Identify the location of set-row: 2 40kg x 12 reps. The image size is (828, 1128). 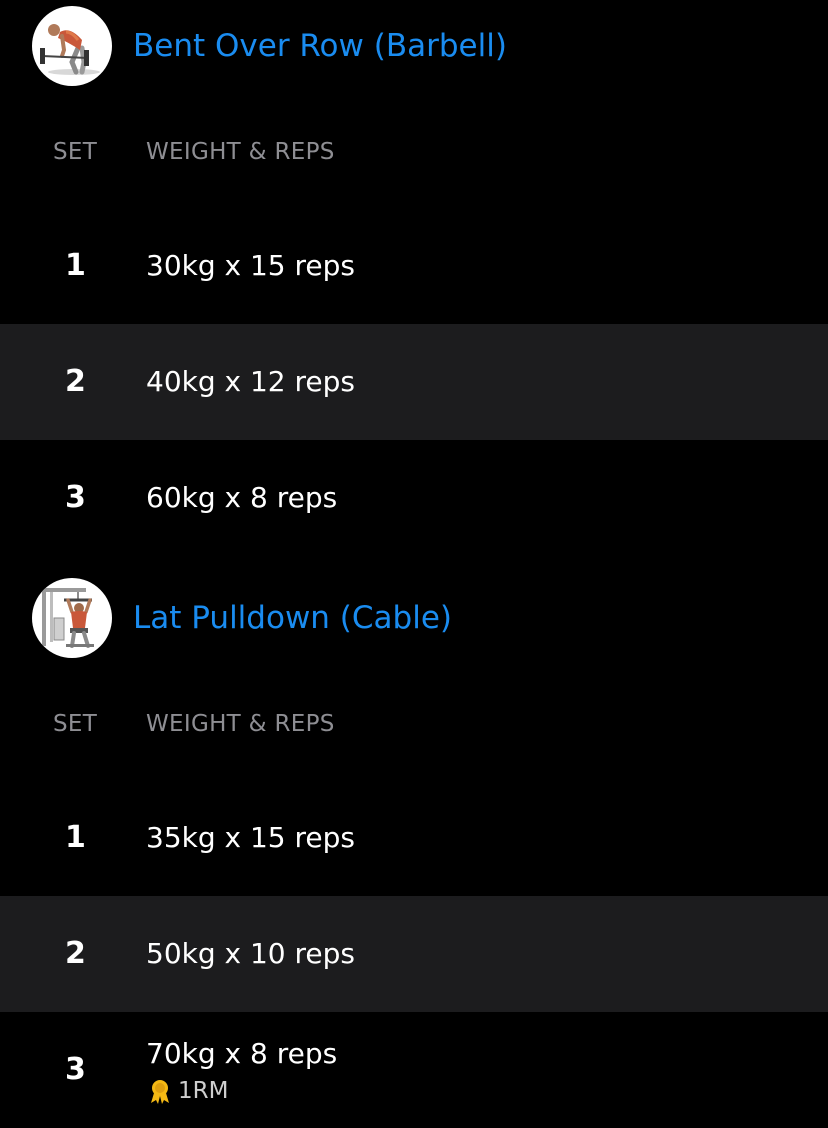
(414, 382).